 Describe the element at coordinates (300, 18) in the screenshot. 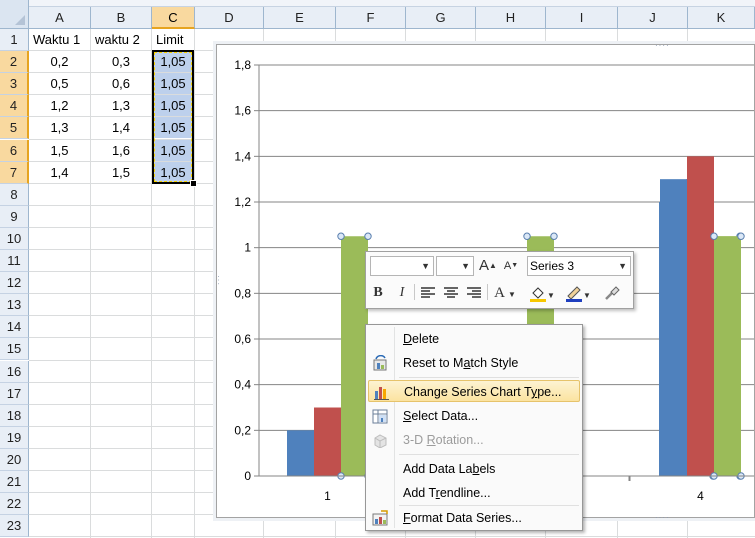

I see `column-header-e: E` at that location.